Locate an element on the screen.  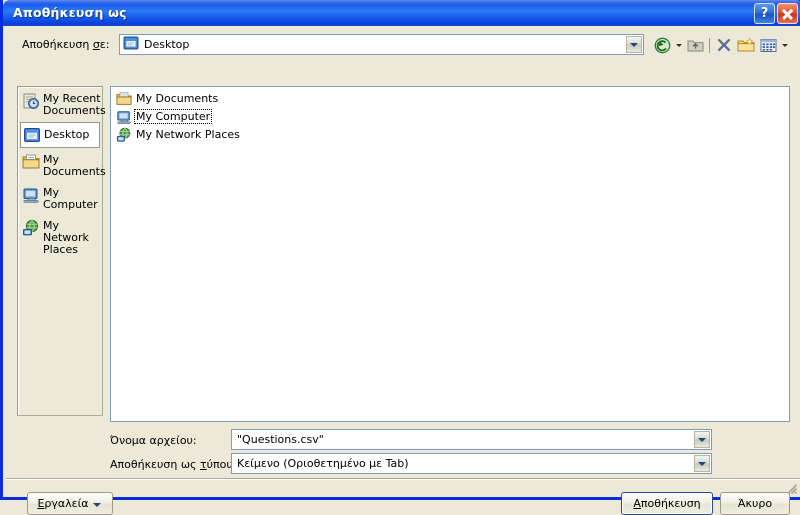
look-in-label-text: Αποθήκευση σε: is located at coordinates (66, 44).